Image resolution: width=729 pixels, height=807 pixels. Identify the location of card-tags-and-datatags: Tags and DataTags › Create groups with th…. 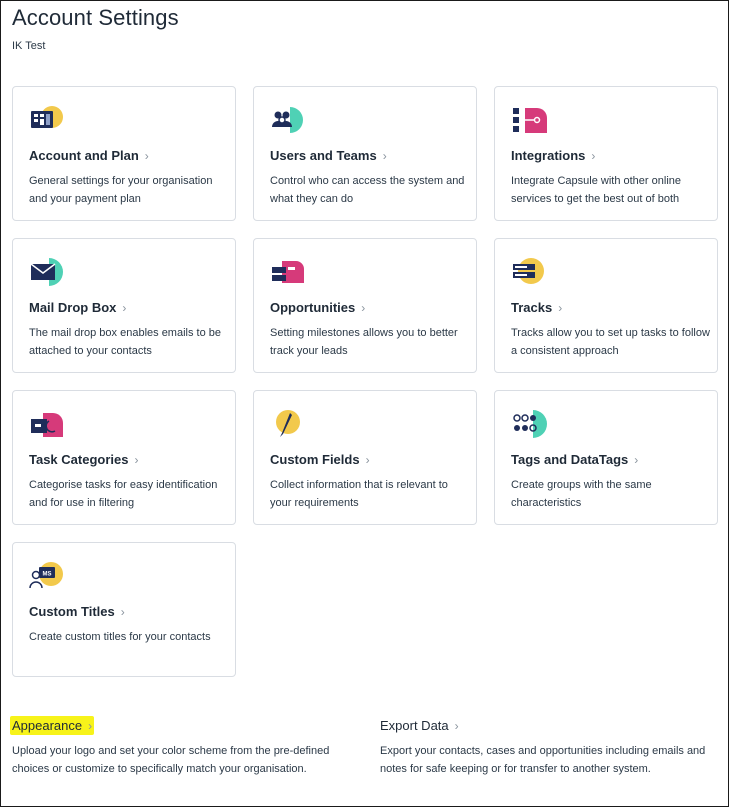
(606, 457).